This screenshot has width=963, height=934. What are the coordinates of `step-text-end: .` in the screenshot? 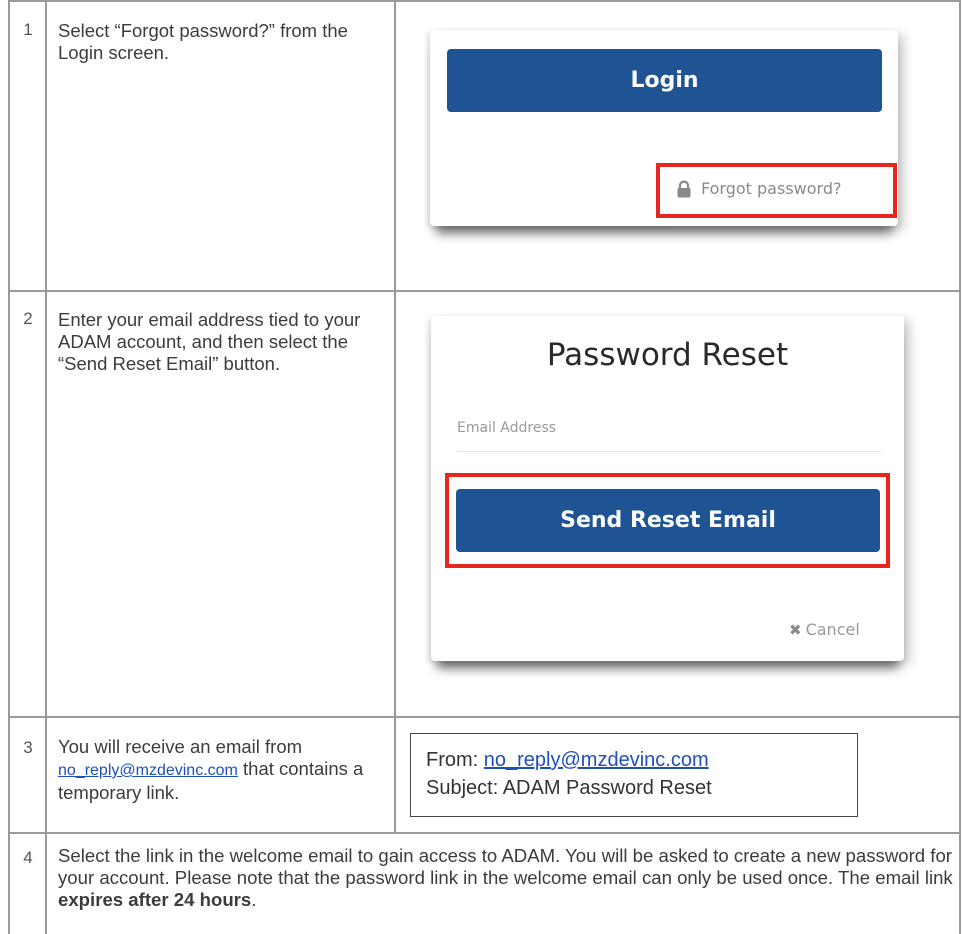 It's located at (254, 899).